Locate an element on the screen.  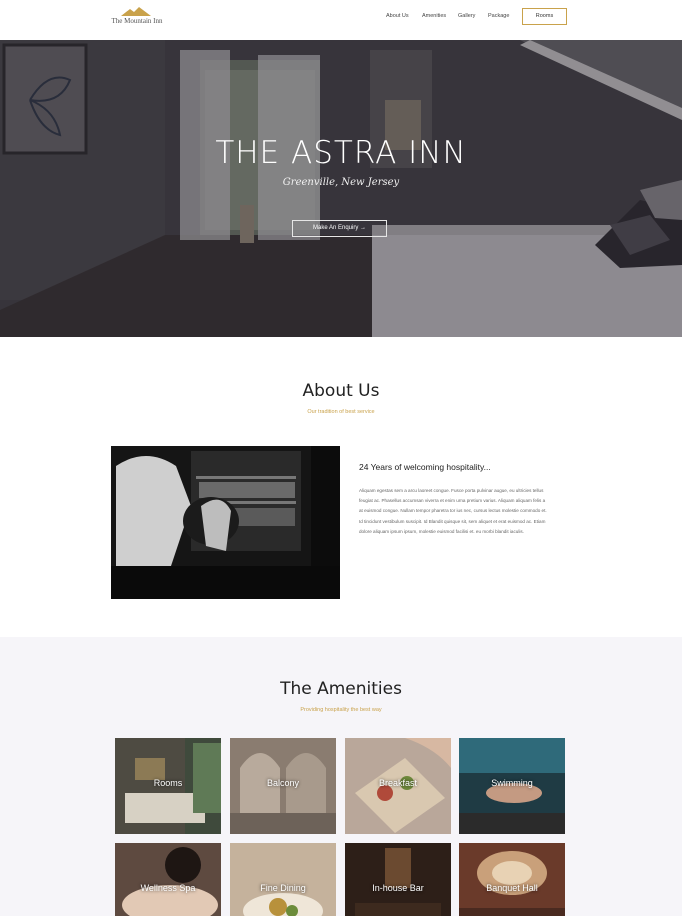
amenity-label: Fine Dining is located at coordinates (283, 888).